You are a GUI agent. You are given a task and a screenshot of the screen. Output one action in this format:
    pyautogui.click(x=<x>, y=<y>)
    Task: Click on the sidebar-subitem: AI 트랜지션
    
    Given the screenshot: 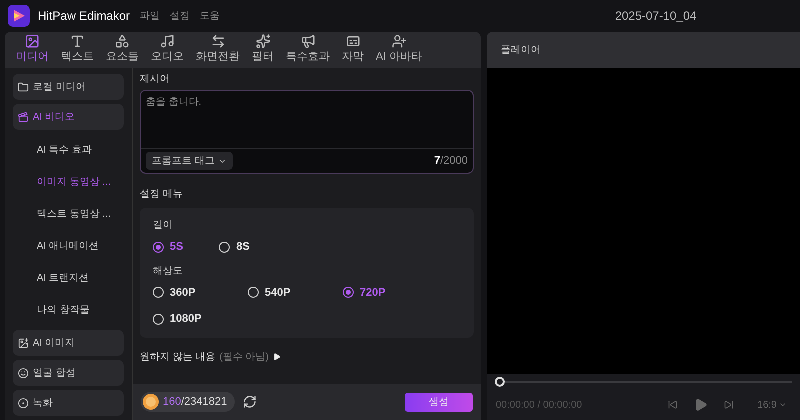 What is the action you would take?
    pyautogui.click(x=68, y=278)
    